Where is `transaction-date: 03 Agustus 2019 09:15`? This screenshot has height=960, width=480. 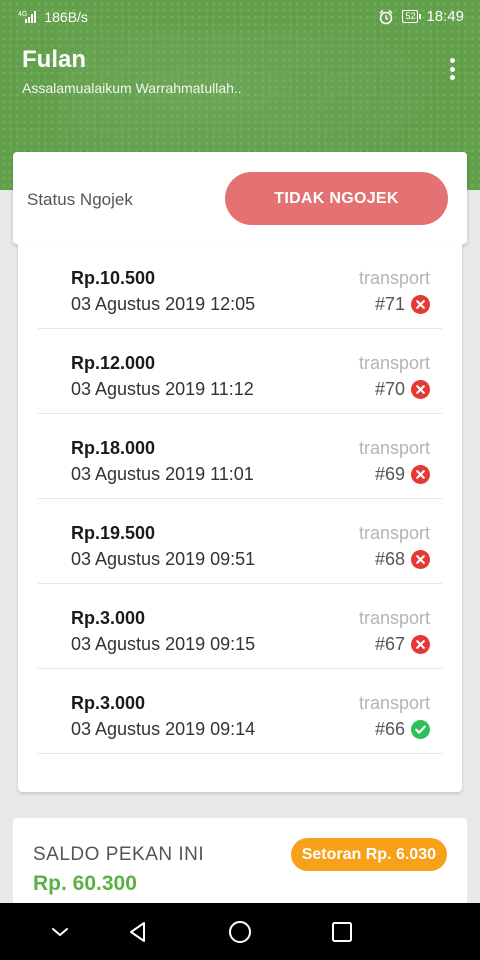 transaction-date: 03 Agustus 2019 09:15 is located at coordinates (163, 644).